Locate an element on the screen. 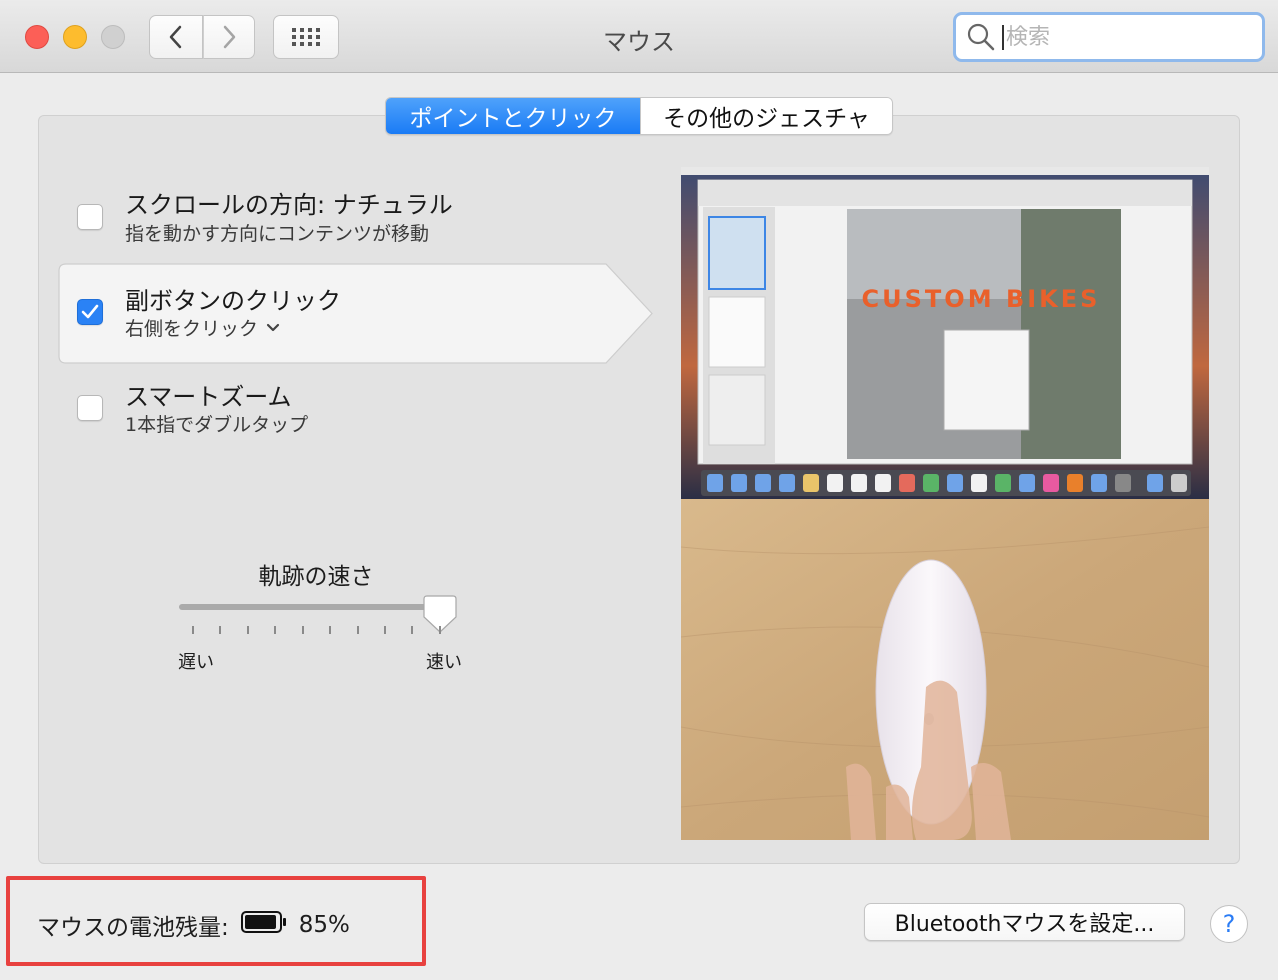  popup-value: 右側をクリック is located at coordinates (192, 329).